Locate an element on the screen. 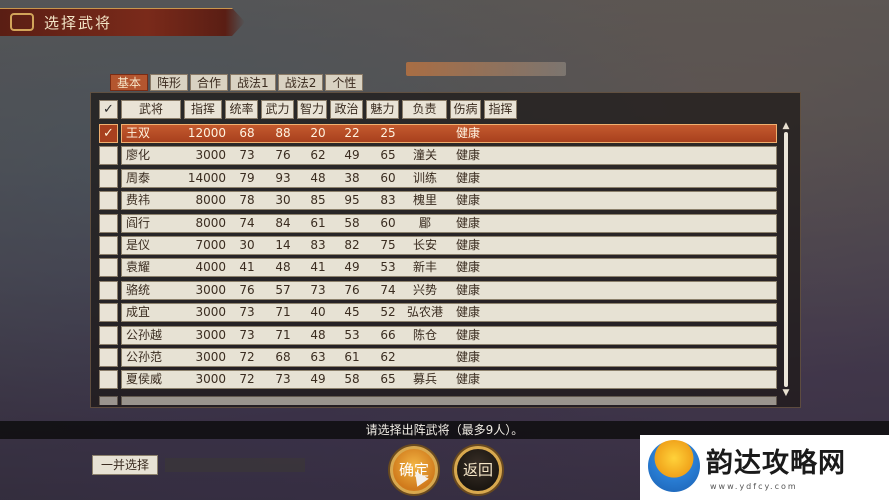 The height and width of the screenshot is (500, 889). table-row: 廖化 3000 73 76 62 49 65 潼关 健康 is located at coordinates (438, 156).